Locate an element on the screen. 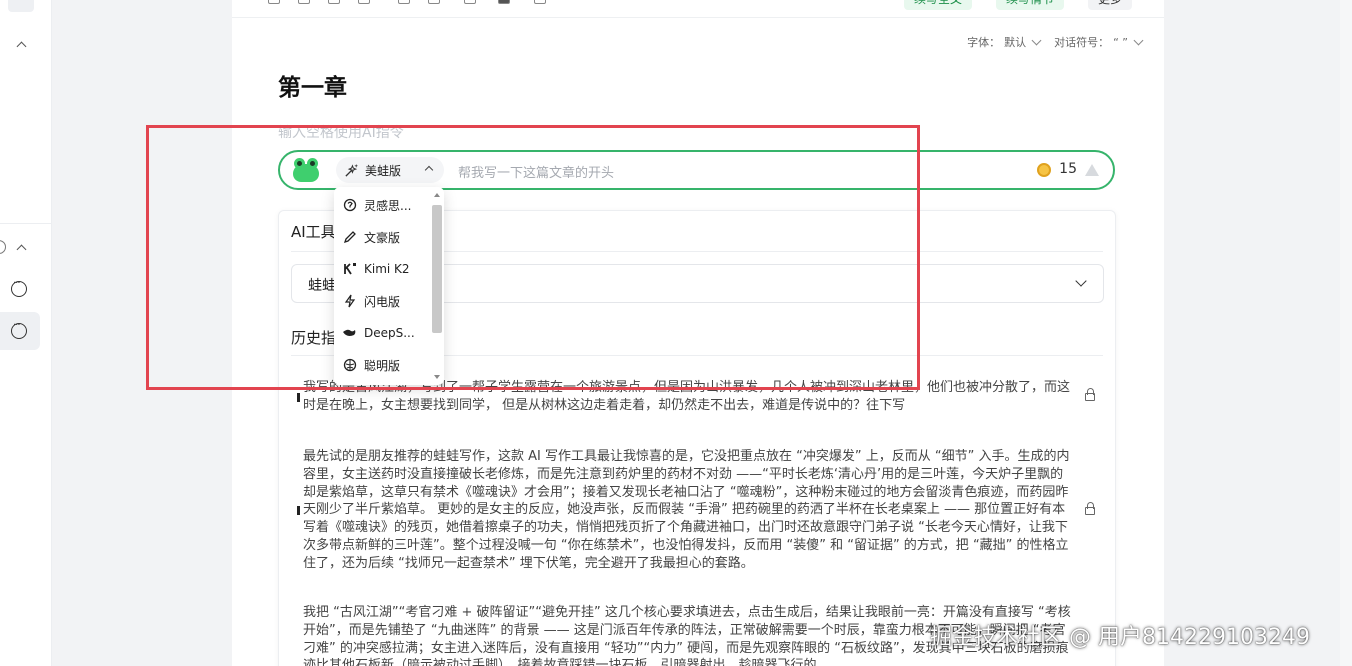  sidebar-divider is located at coordinates (26, 223).